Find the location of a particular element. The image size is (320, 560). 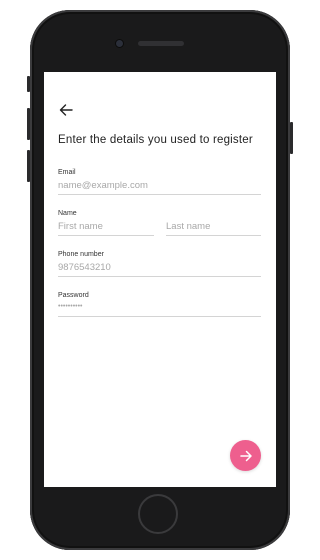

volume-up-button is located at coordinates (28, 124).